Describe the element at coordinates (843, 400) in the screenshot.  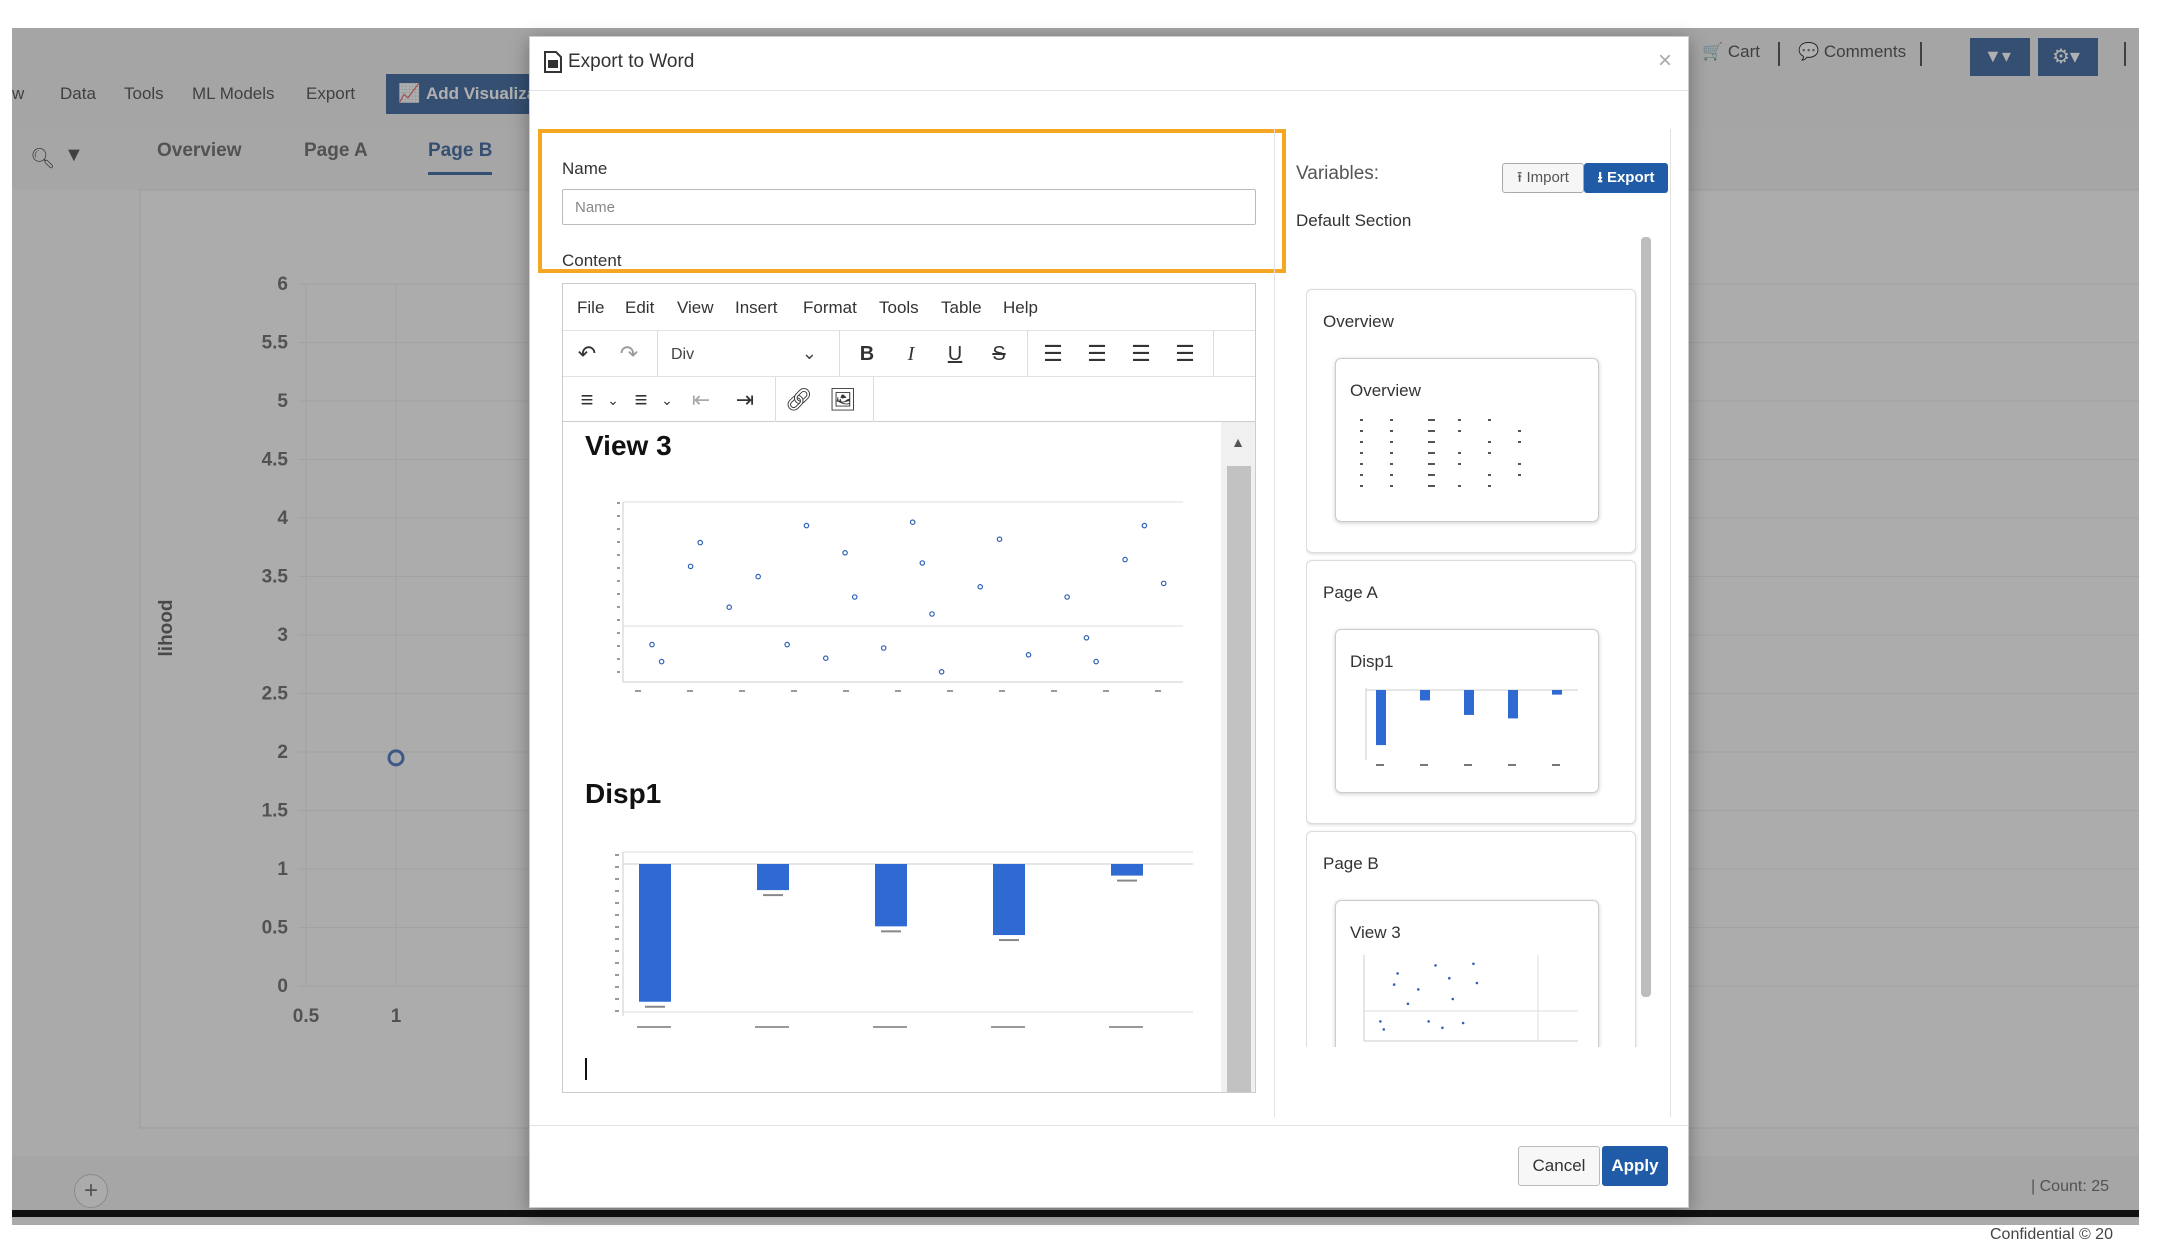
I see `image-icon: 🖼︎` at that location.